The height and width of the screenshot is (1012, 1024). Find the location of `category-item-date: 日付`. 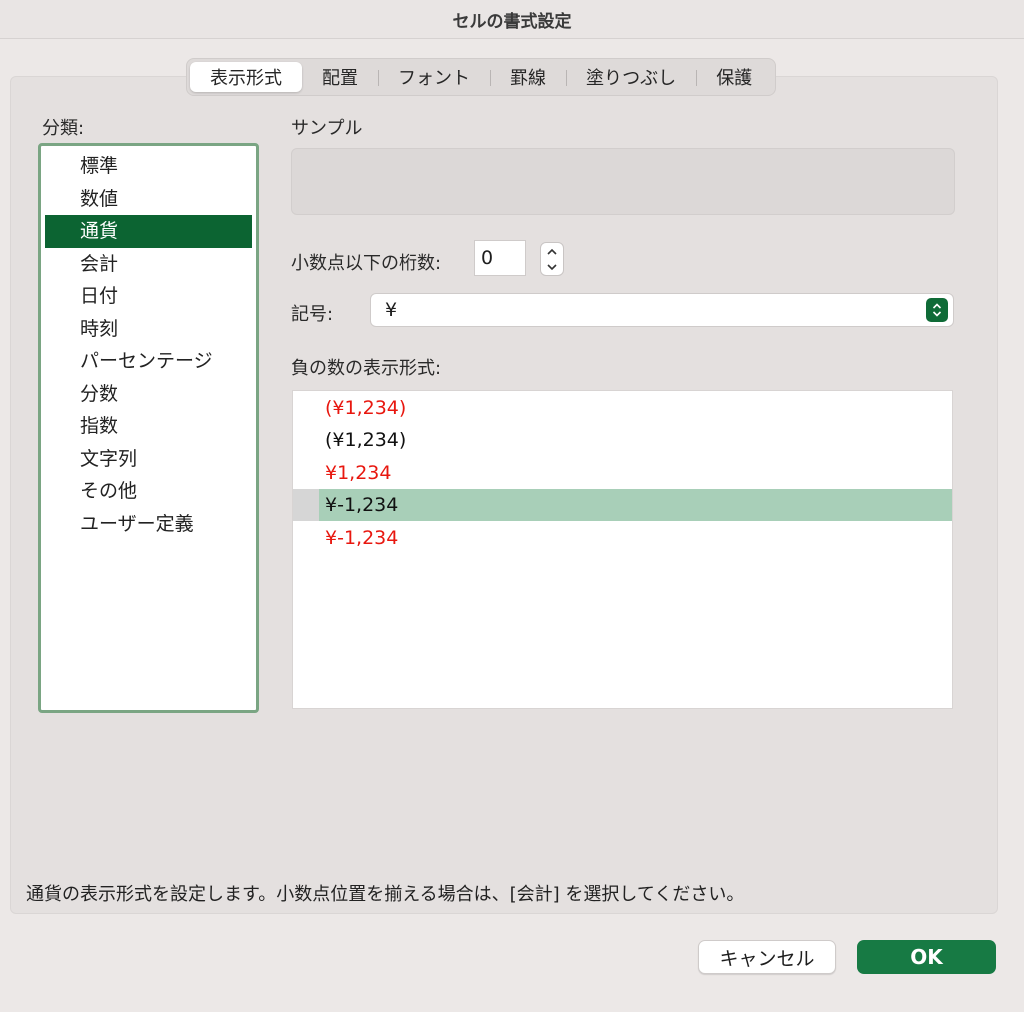

category-item-date: 日付 is located at coordinates (148, 296).